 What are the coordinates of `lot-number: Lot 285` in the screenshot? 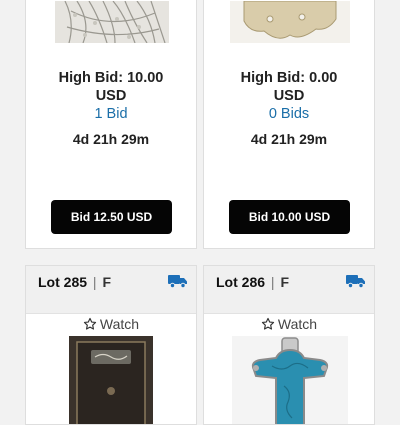 It's located at (63, 282).